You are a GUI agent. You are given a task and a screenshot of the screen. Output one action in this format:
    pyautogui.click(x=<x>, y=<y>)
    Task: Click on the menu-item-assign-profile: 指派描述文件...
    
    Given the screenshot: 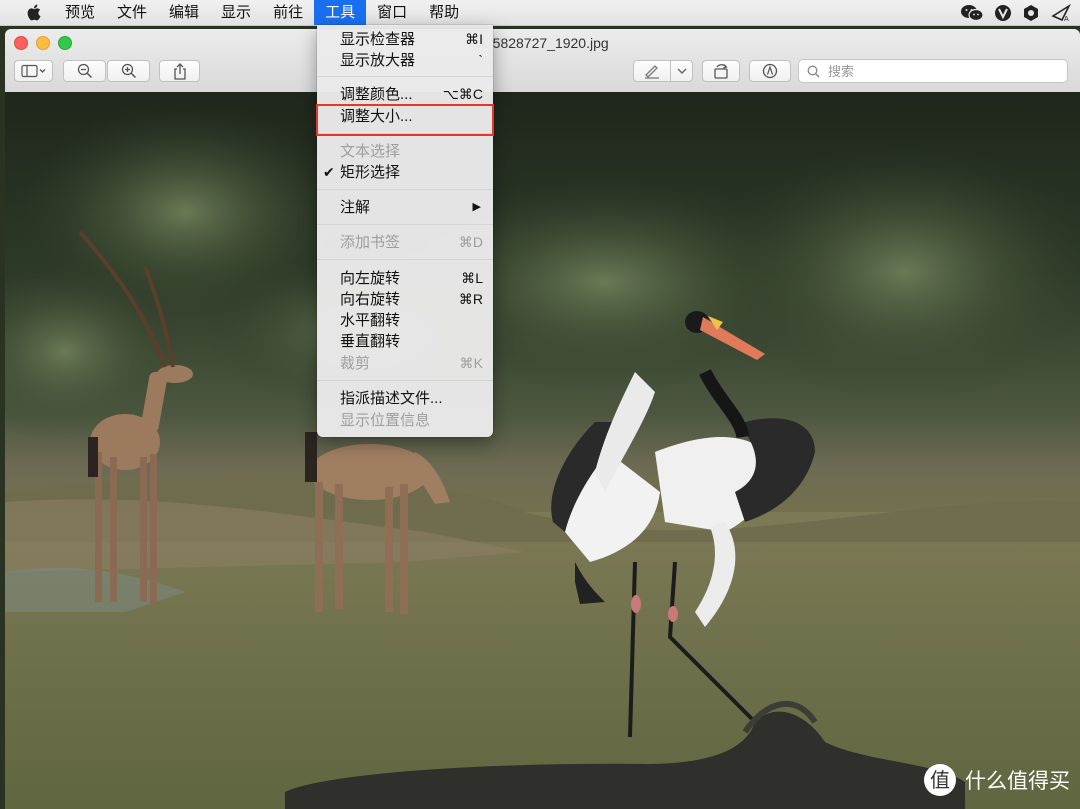 What is the action you would take?
    pyautogui.click(x=405, y=398)
    